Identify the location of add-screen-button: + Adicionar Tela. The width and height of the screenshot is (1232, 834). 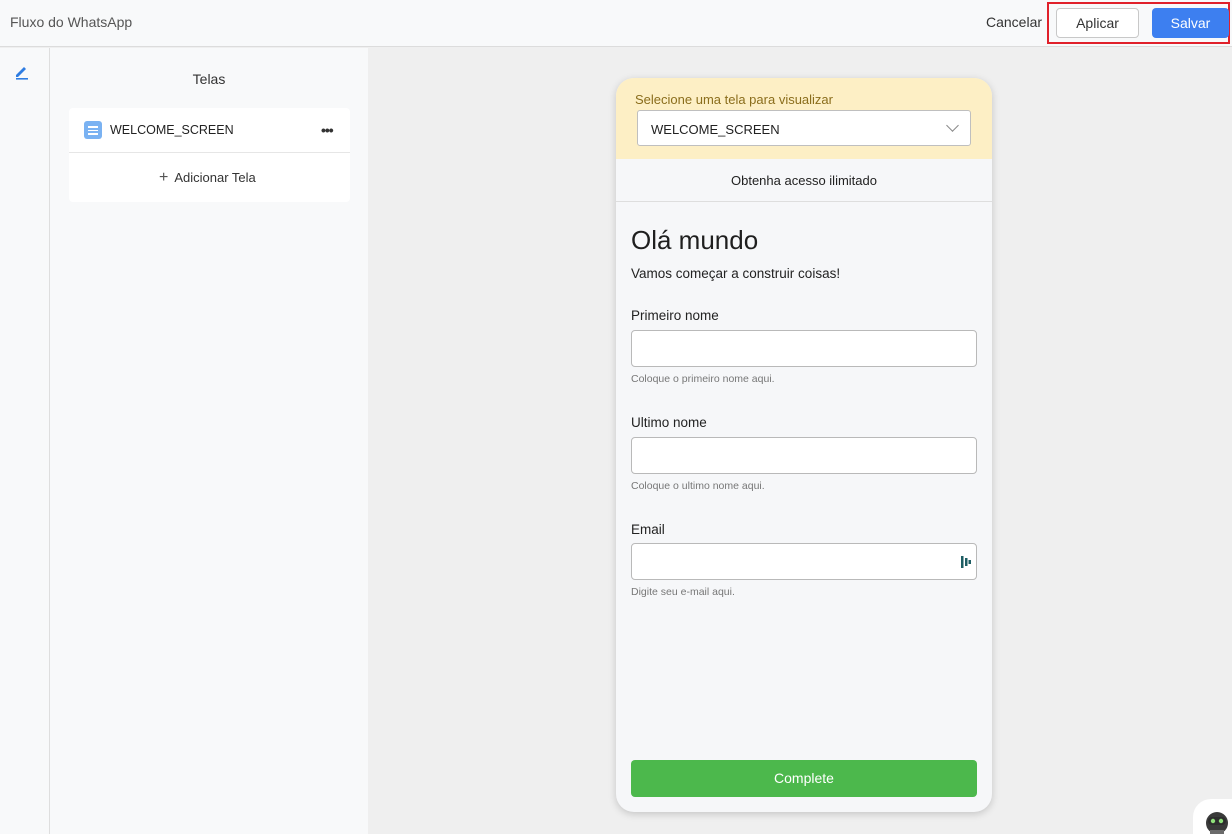
(209, 178).